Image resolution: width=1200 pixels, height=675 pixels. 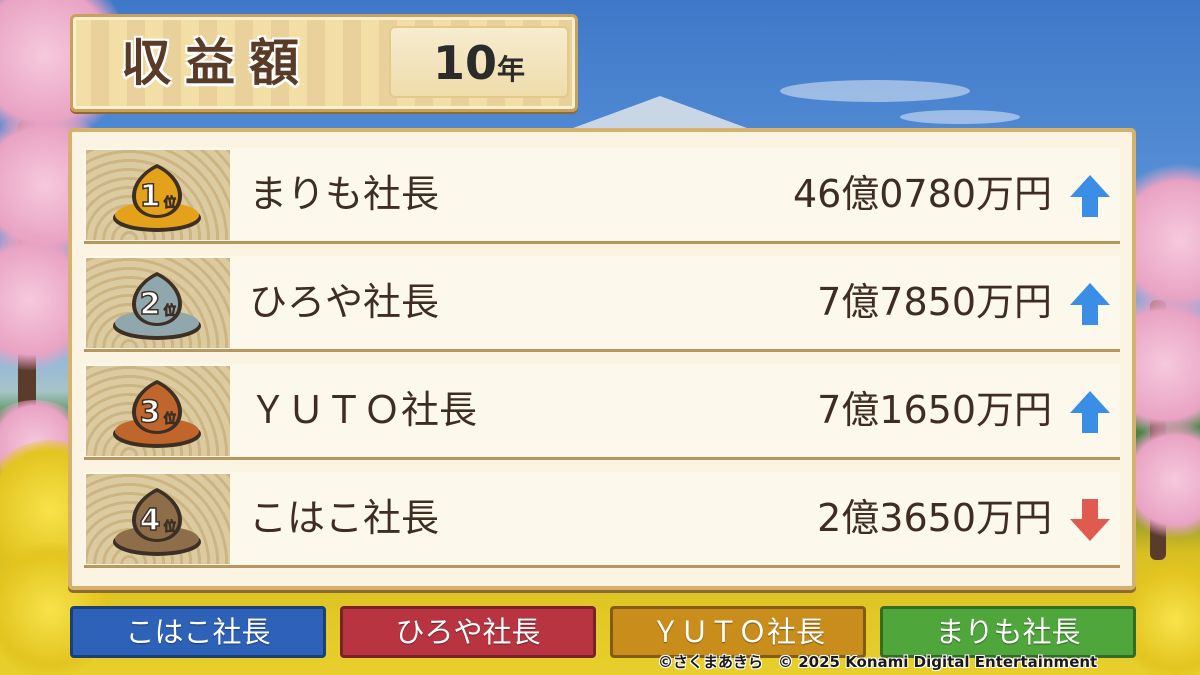 I want to click on cloud, so click(x=960, y=117).